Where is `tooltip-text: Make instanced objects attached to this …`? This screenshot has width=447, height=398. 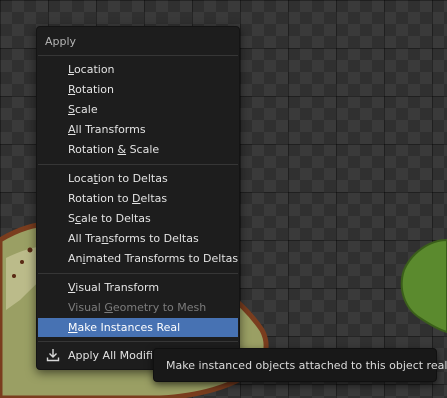
tooltip-text: Make instanced objects attached to this … is located at coordinates (306, 365).